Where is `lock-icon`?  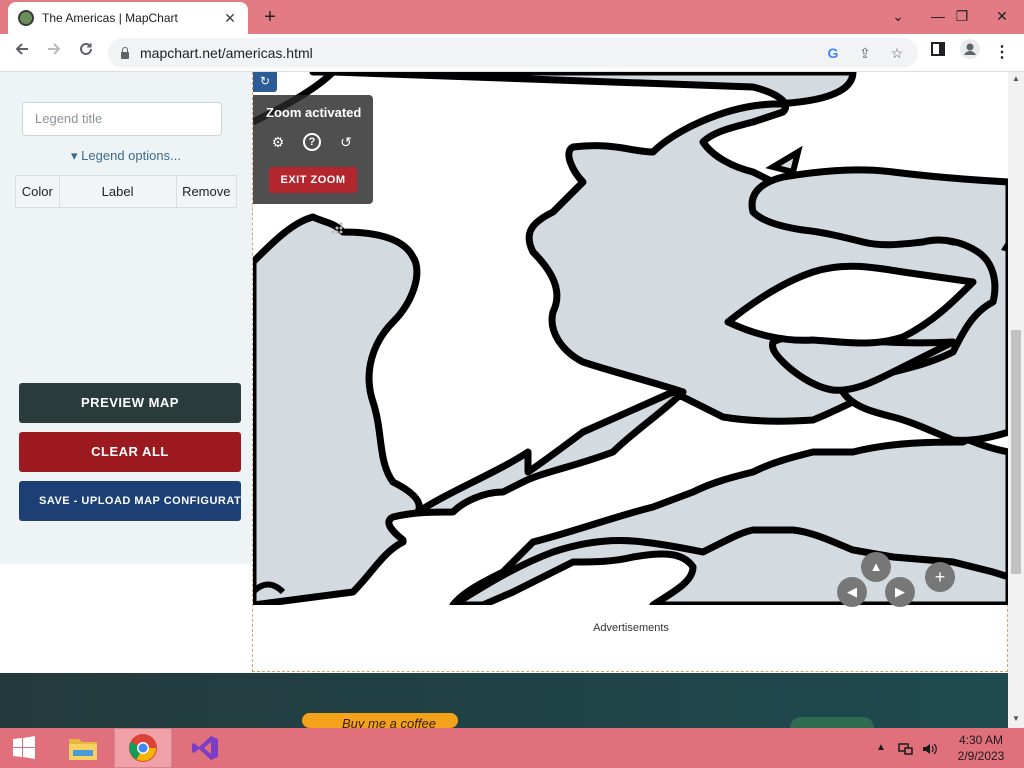 lock-icon is located at coordinates (125, 53).